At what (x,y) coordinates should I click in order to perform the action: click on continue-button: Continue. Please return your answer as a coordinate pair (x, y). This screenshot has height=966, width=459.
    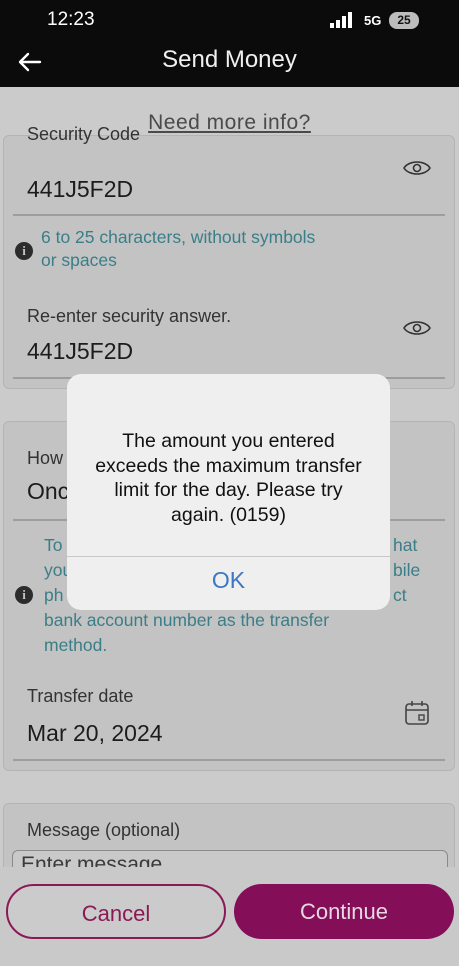
    Looking at the image, I should click on (344, 911).